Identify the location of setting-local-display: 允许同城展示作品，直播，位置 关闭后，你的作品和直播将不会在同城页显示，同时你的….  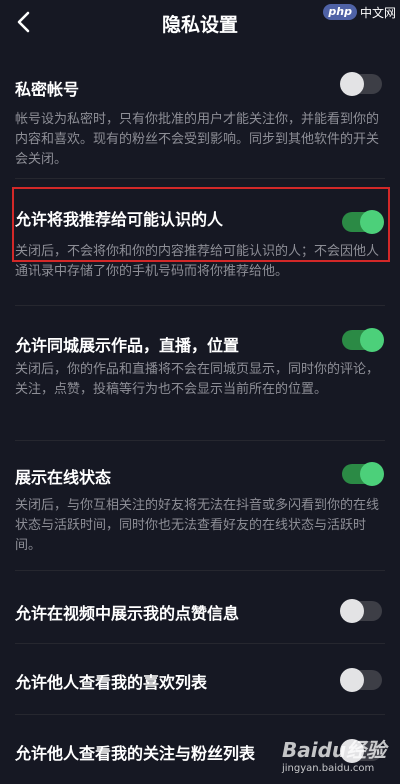
(200, 378).